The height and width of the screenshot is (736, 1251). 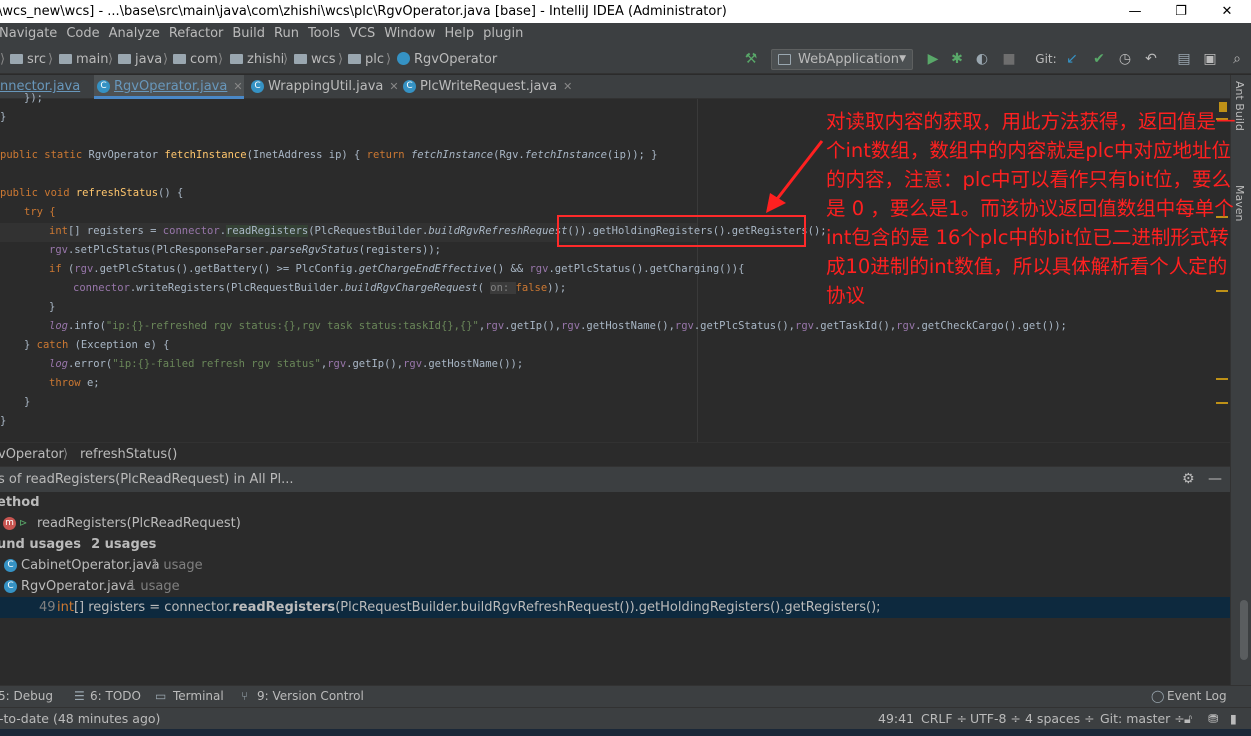 What do you see at coordinates (32, 455) in the screenshot?
I see `breadcrumb-class: vOperator` at bounding box center [32, 455].